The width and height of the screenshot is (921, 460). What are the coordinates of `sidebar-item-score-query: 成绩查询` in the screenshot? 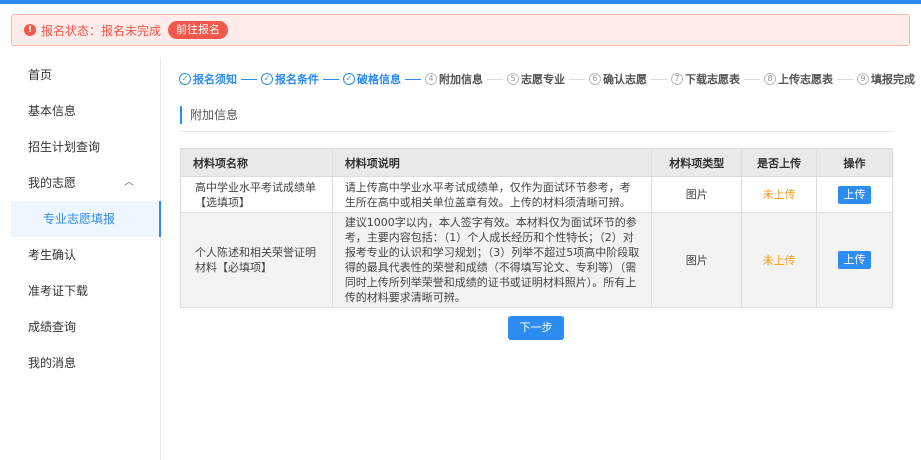 It's located at (85, 327).